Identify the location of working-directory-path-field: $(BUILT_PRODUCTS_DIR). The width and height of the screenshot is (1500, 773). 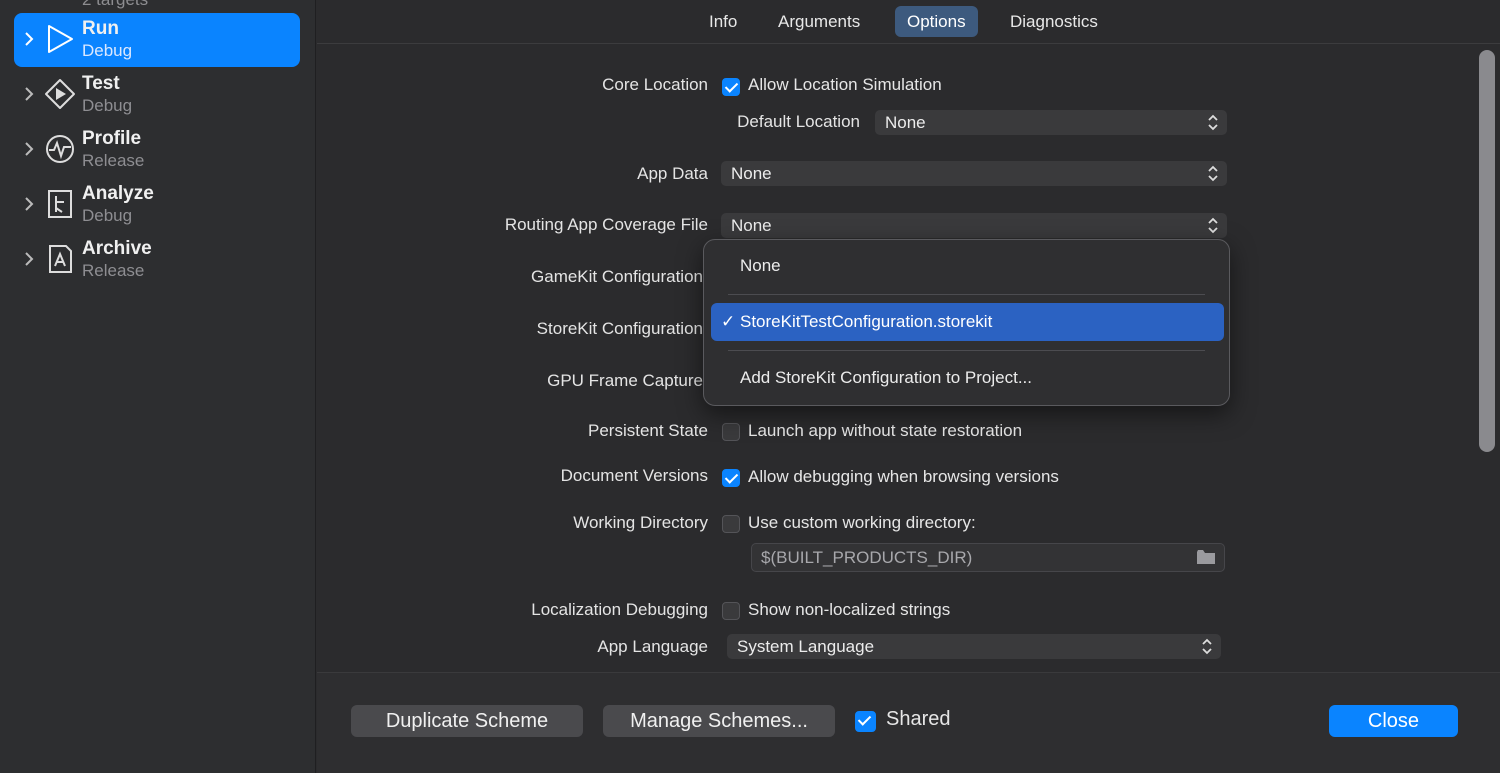
(988, 557).